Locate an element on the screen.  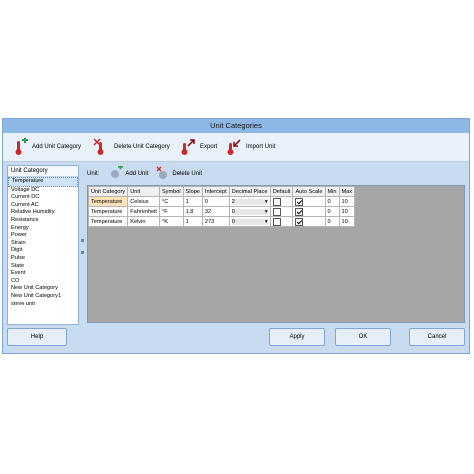
category-list-item: Current AC is located at coordinates (43, 206).